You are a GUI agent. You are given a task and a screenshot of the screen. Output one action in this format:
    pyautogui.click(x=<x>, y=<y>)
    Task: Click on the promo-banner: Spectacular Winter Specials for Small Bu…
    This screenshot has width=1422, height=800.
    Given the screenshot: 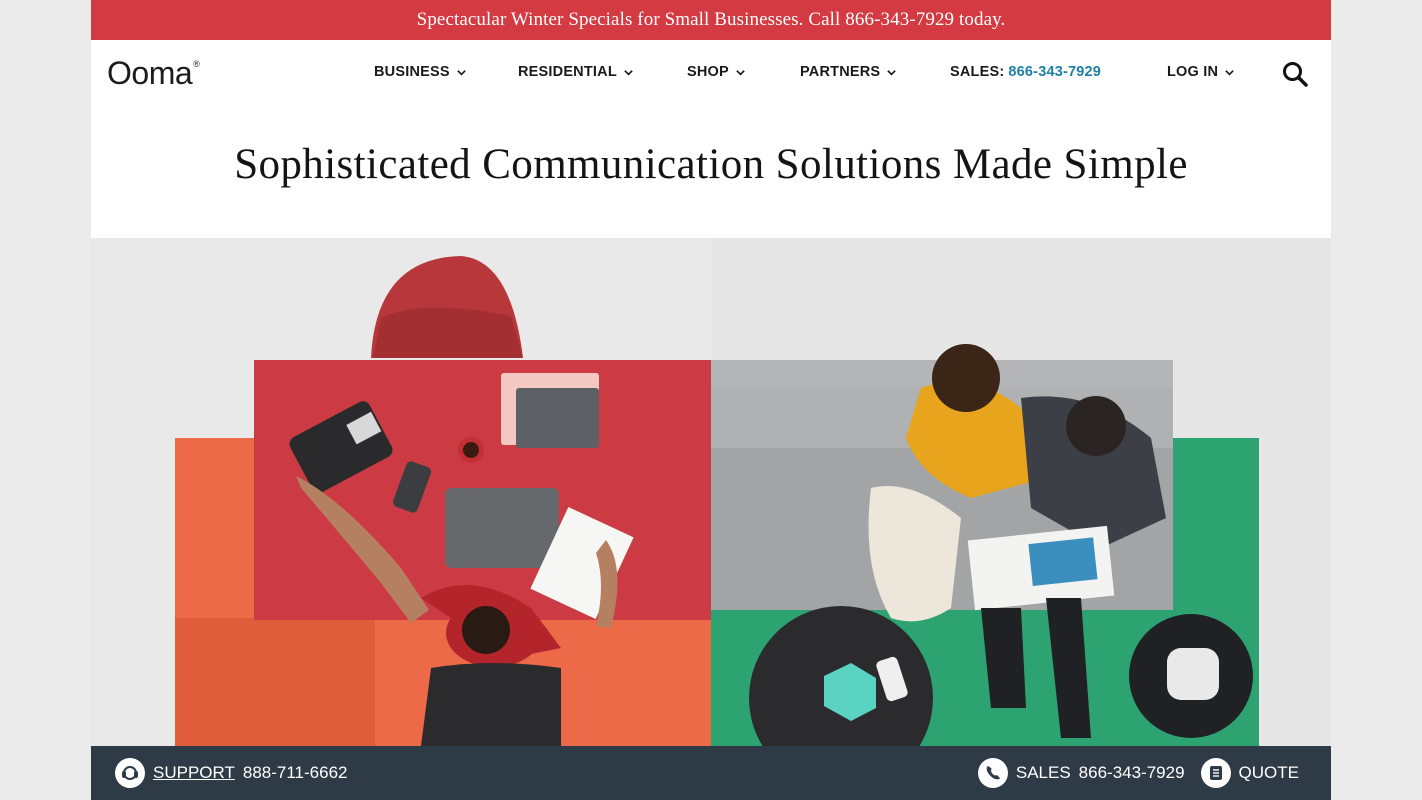 What is the action you would take?
    pyautogui.click(x=711, y=20)
    